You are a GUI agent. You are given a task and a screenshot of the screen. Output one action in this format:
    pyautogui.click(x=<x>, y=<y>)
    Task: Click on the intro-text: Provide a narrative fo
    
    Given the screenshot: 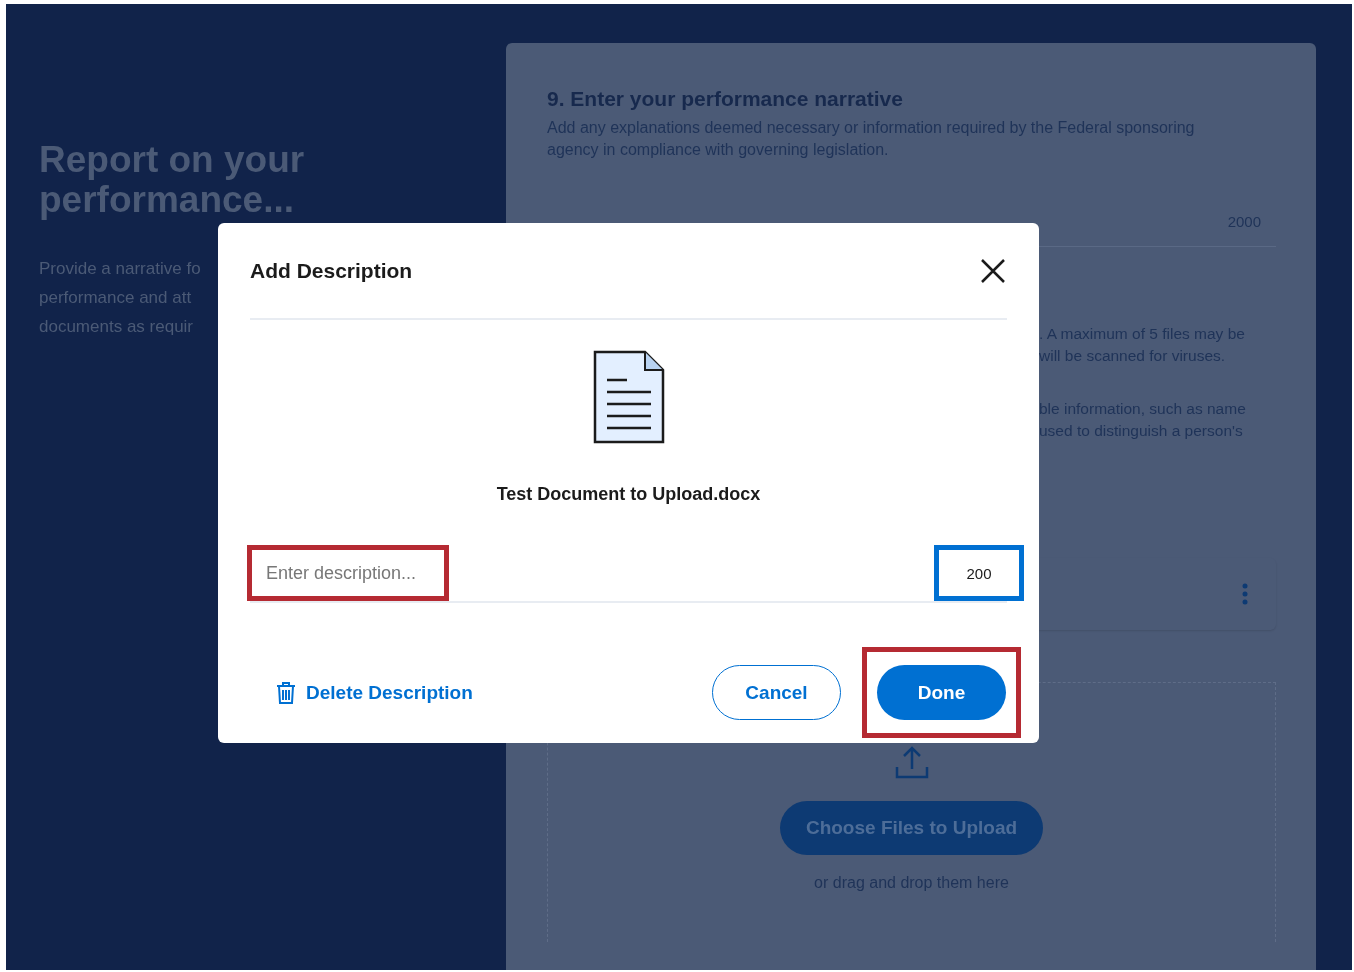 What is the action you would take?
    pyautogui.click(x=120, y=269)
    